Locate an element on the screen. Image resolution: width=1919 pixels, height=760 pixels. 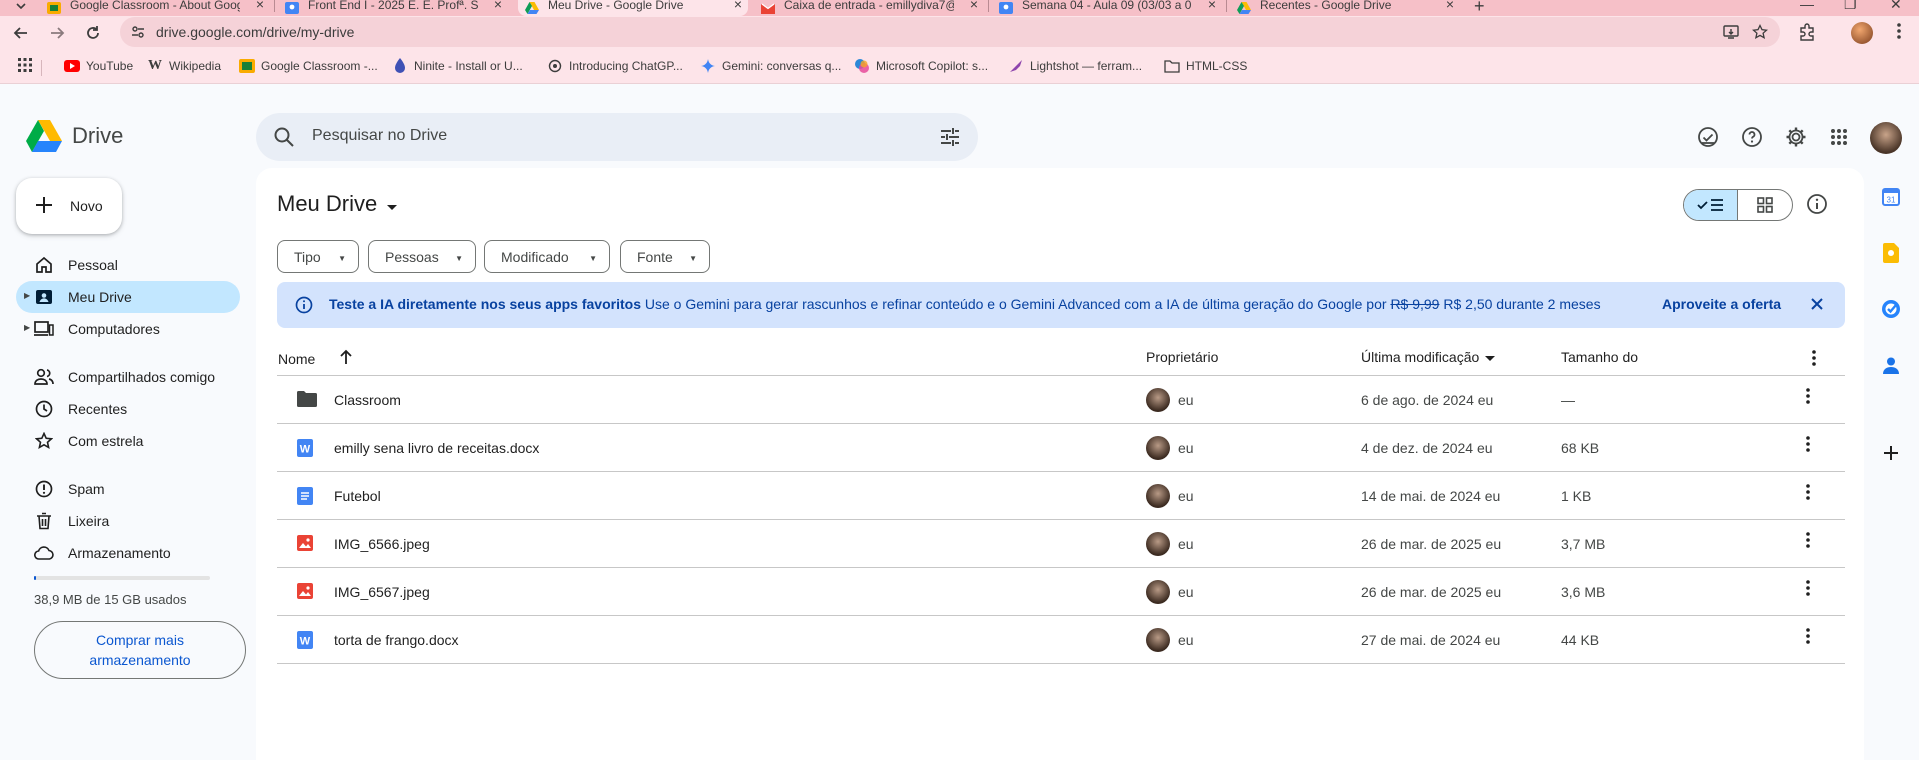
sidebar-item-computadores: ▶ Computadores is located at coordinates (128, 329).